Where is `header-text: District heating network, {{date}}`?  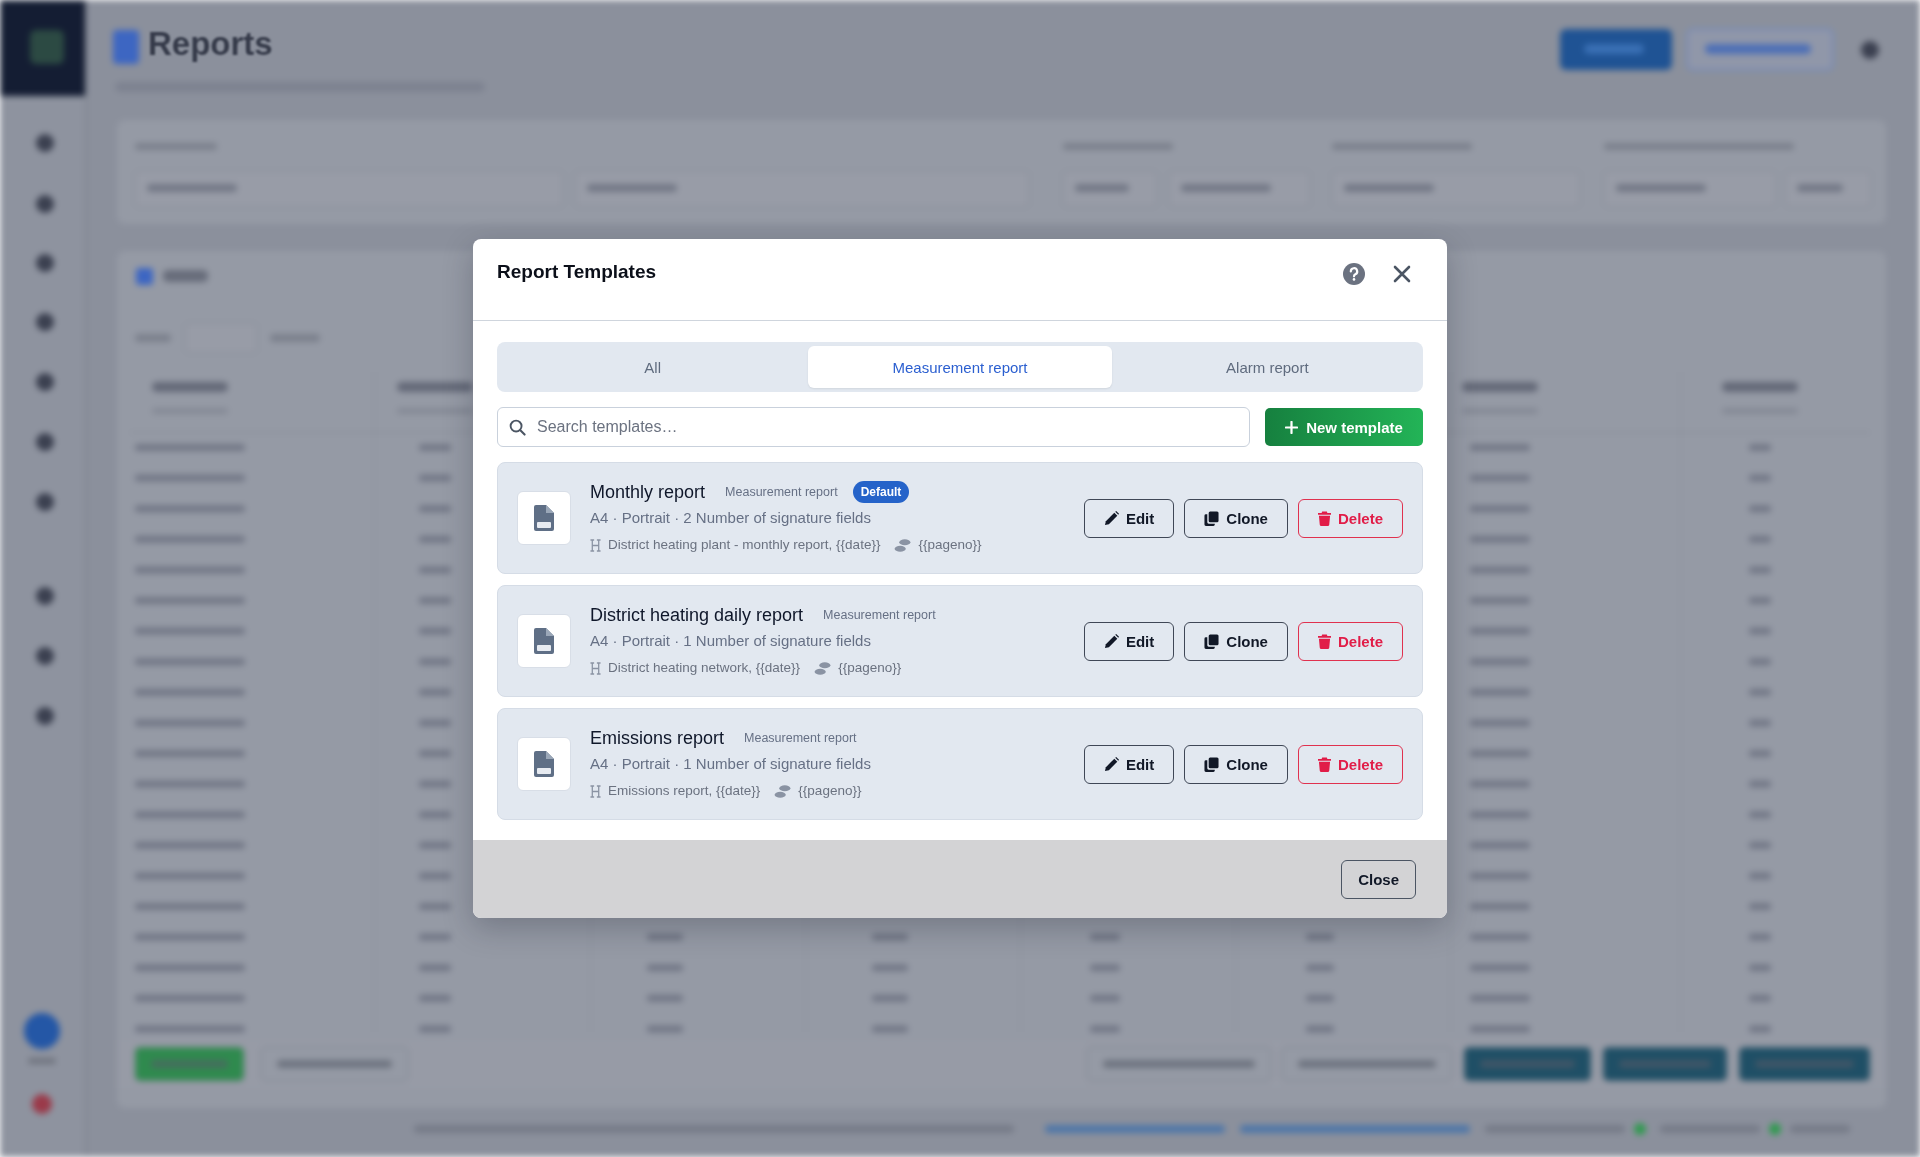 header-text: District heating network, {{date}} is located at coordinates (704, 668).